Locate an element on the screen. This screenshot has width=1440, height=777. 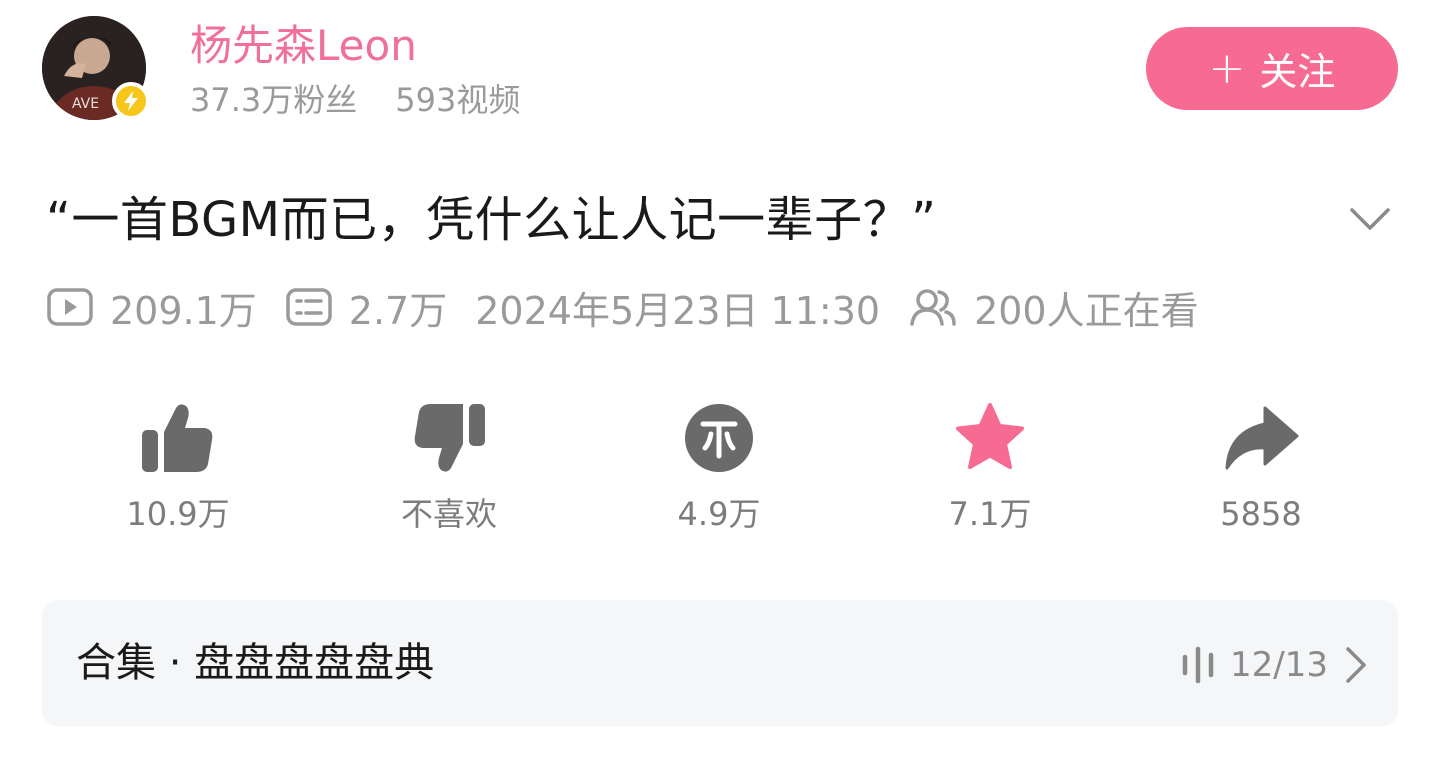
favorite-count: 7.1万 is located at coordinates (990, 514).